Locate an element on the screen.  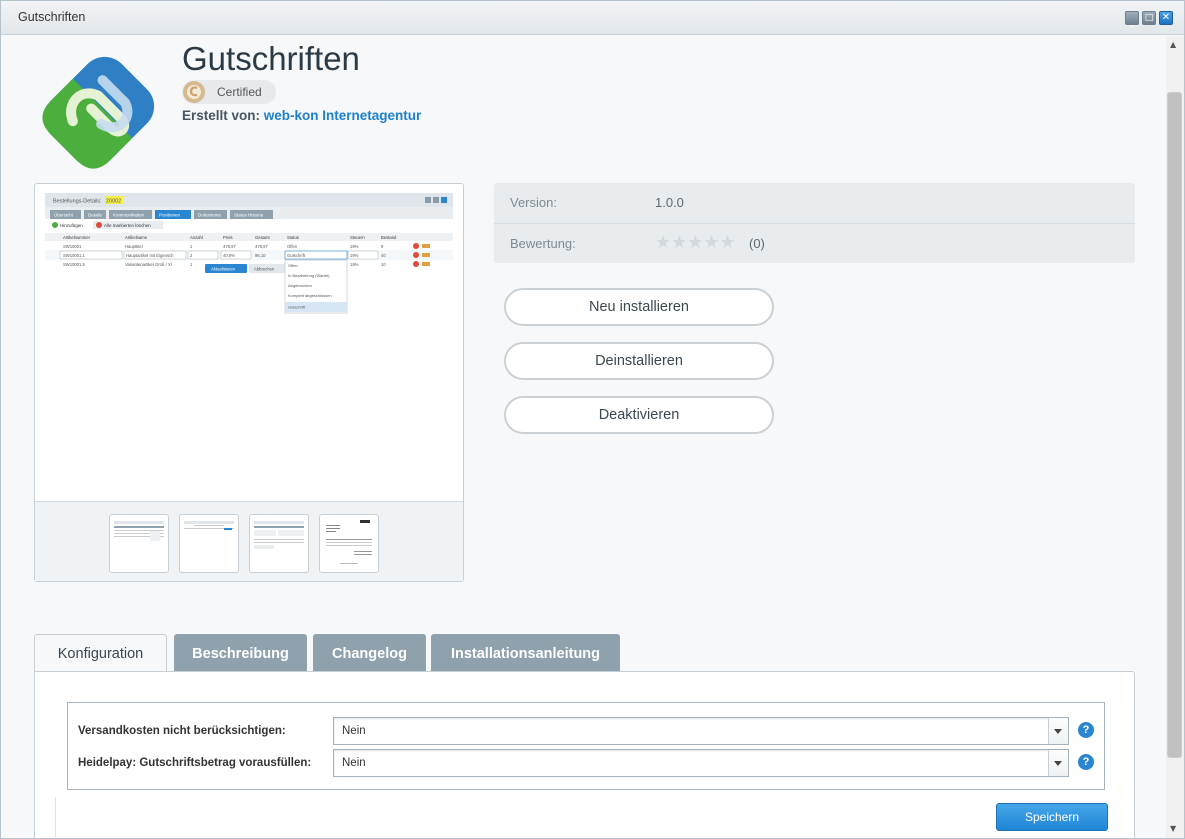
shot-opt-2: In Bearbeitung (Wartet) is located at coordinates (309, 275).